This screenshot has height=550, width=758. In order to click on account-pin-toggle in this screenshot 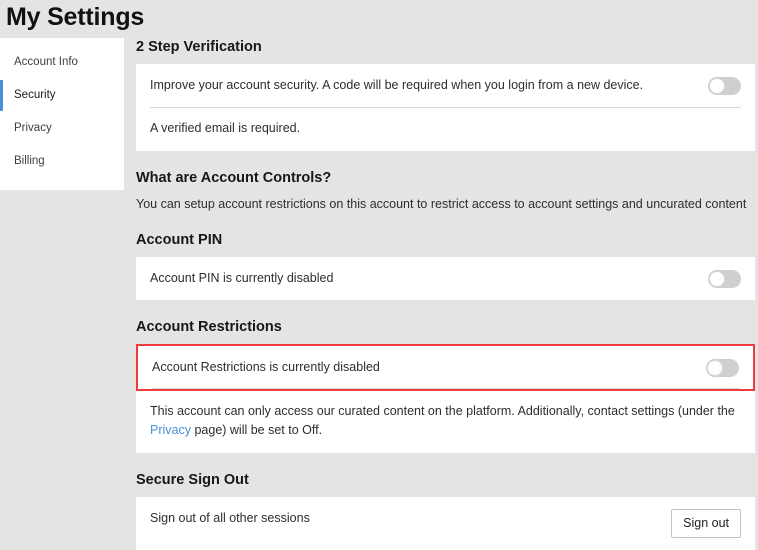, I will do `click(724, 279)`.